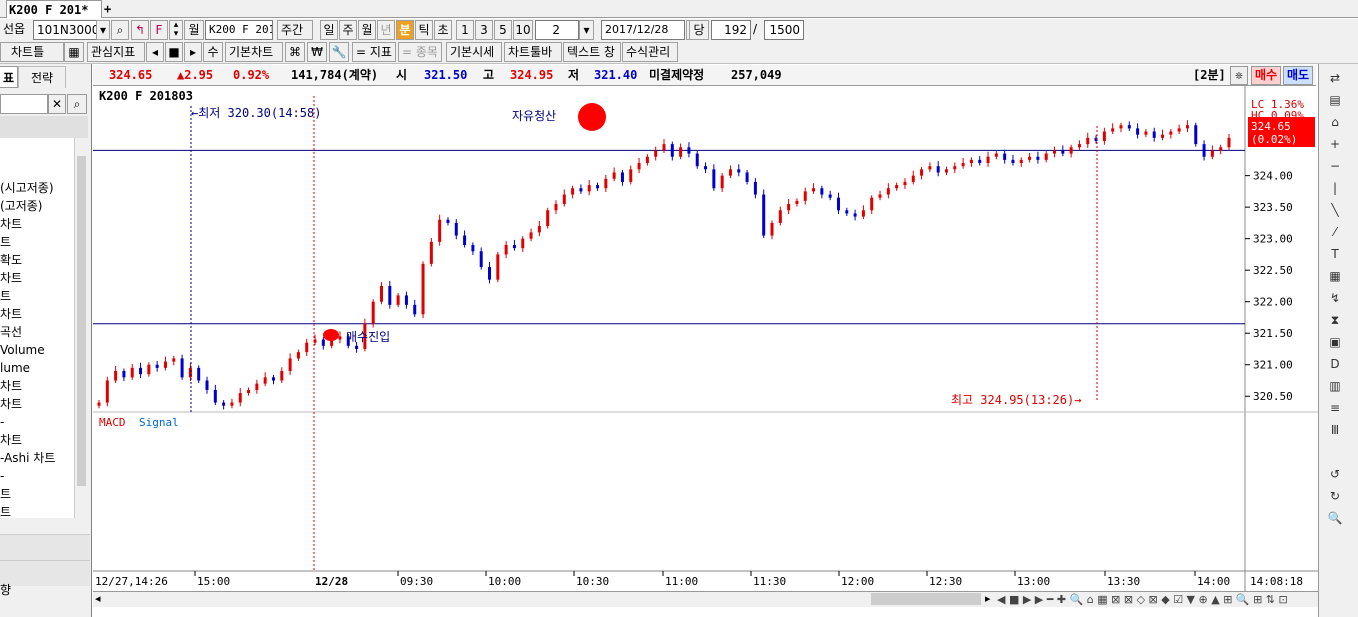  Describe the element at coordinates (784, 30) in the screenshot. I see `total-input: 1500` at that location.